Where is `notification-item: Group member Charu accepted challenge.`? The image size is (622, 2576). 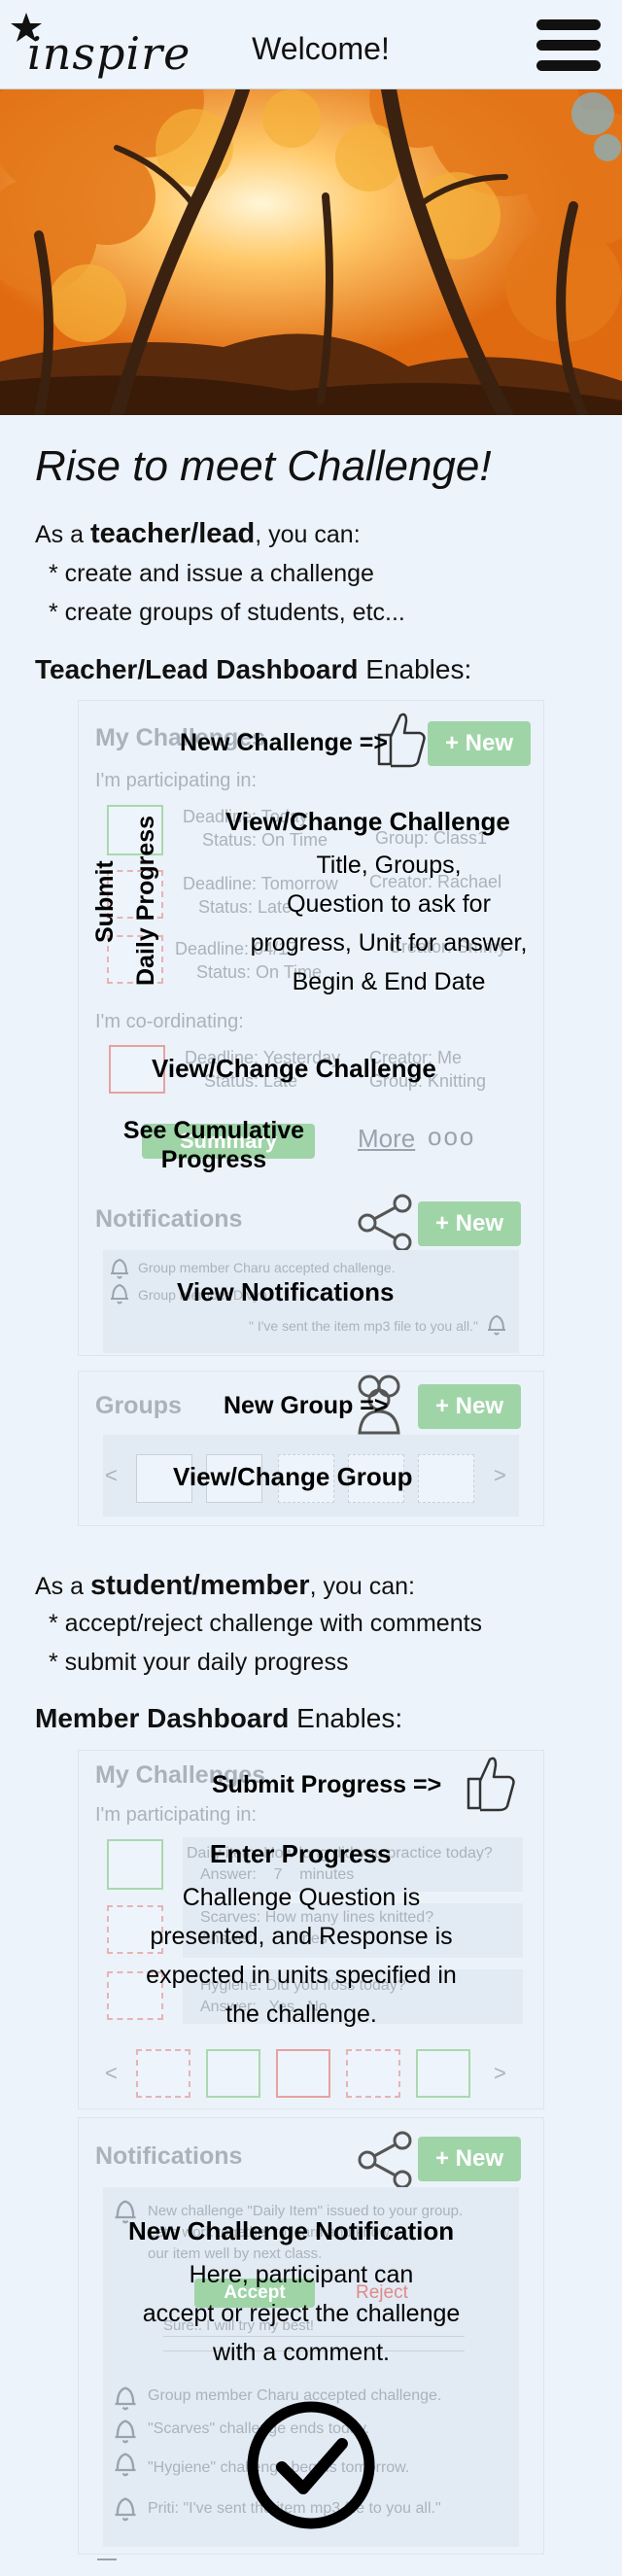 notification-item: Group member Charu accepted challenge. is located at coordinates (267, 1267).